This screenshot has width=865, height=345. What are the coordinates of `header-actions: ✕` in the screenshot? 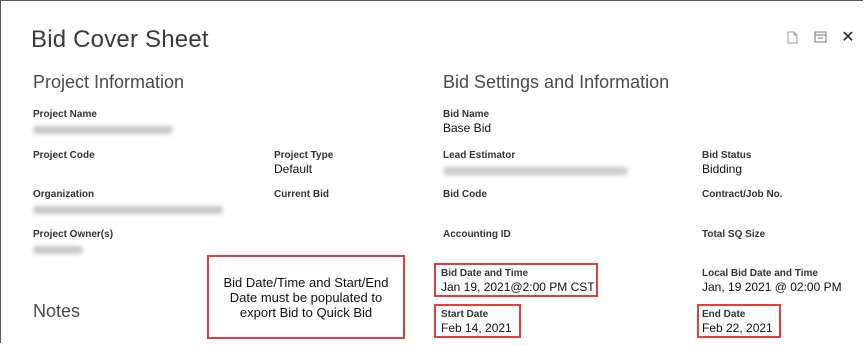 It's located at (820, 37).